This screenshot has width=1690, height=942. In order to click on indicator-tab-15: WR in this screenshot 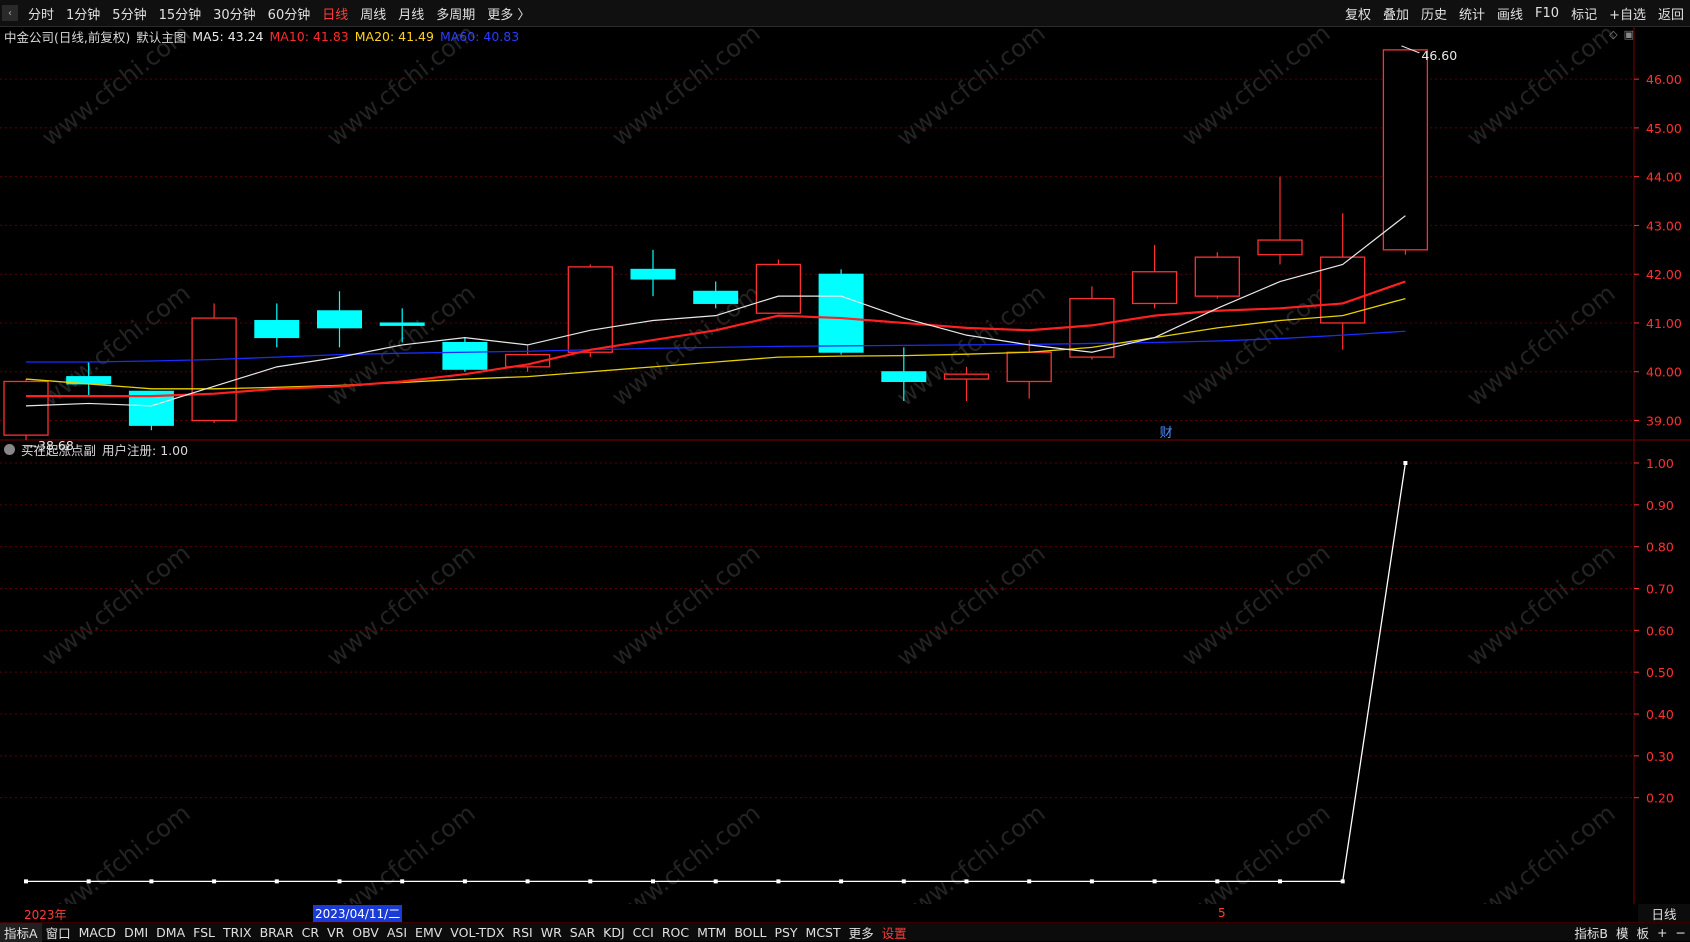, I will do `click(551, 932)`.